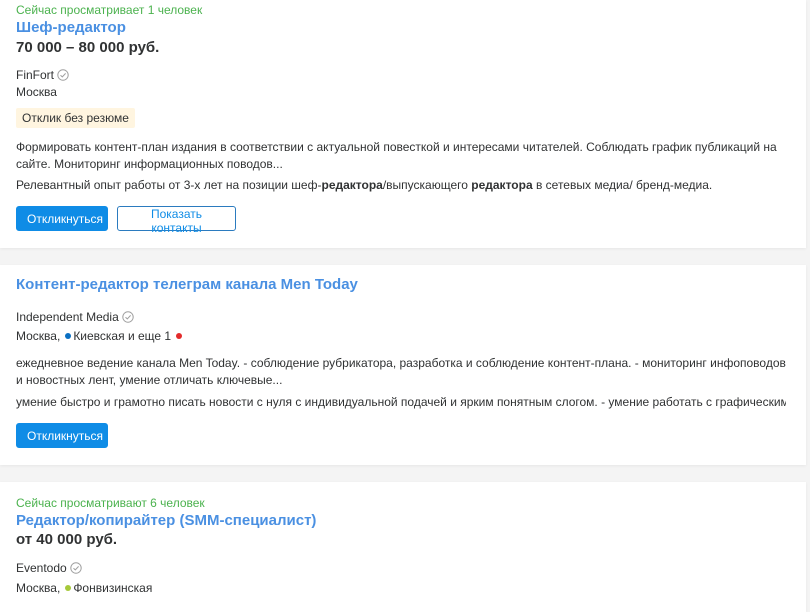  I want to click on company-name: Independent Media, so click(67, 317).